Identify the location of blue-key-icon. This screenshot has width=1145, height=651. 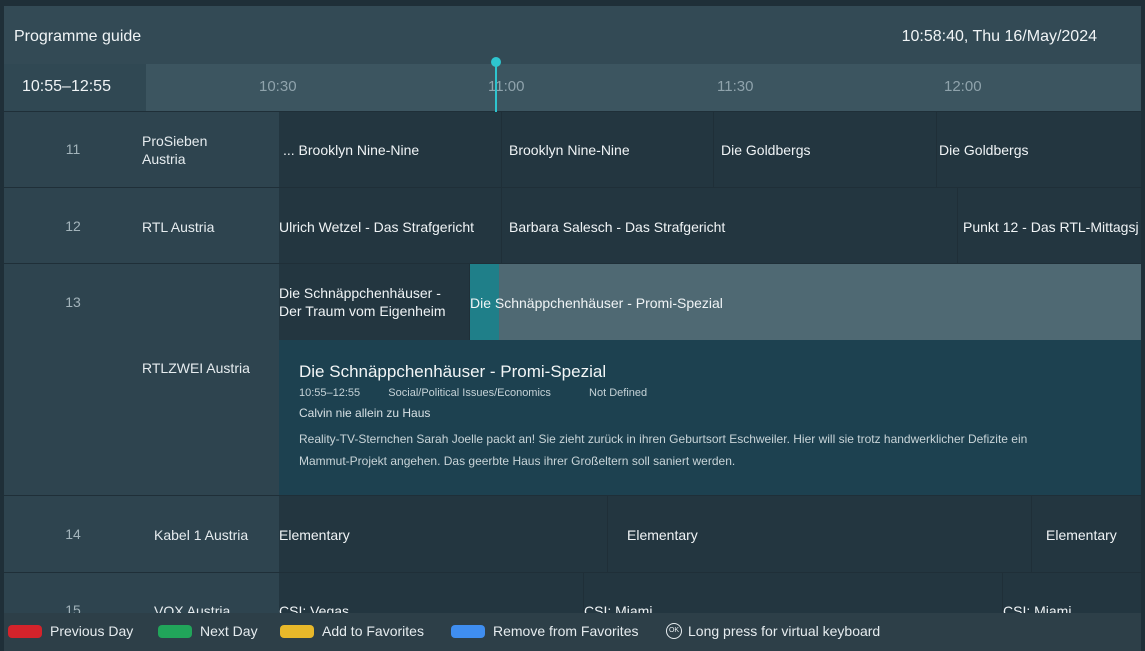
(468, 631).